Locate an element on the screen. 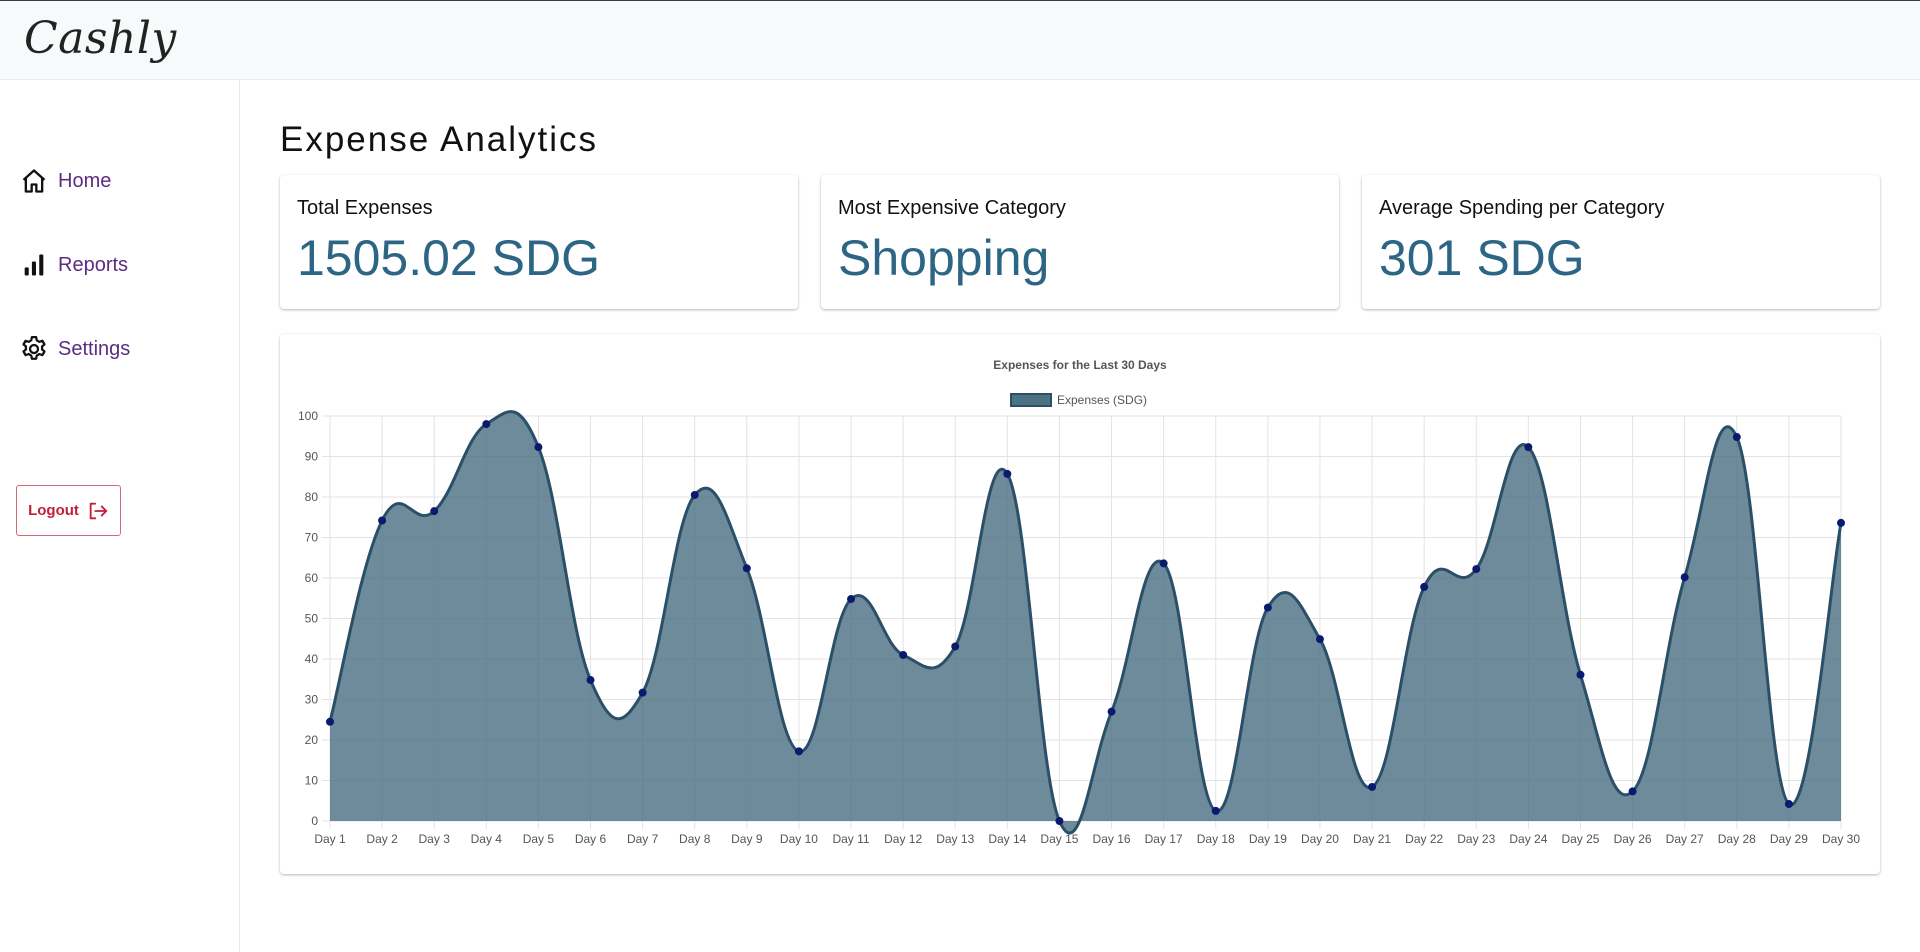 This screenshot has height=952, width=1920. x-tick-label: Day 5 is located at coordinates (539, 839).